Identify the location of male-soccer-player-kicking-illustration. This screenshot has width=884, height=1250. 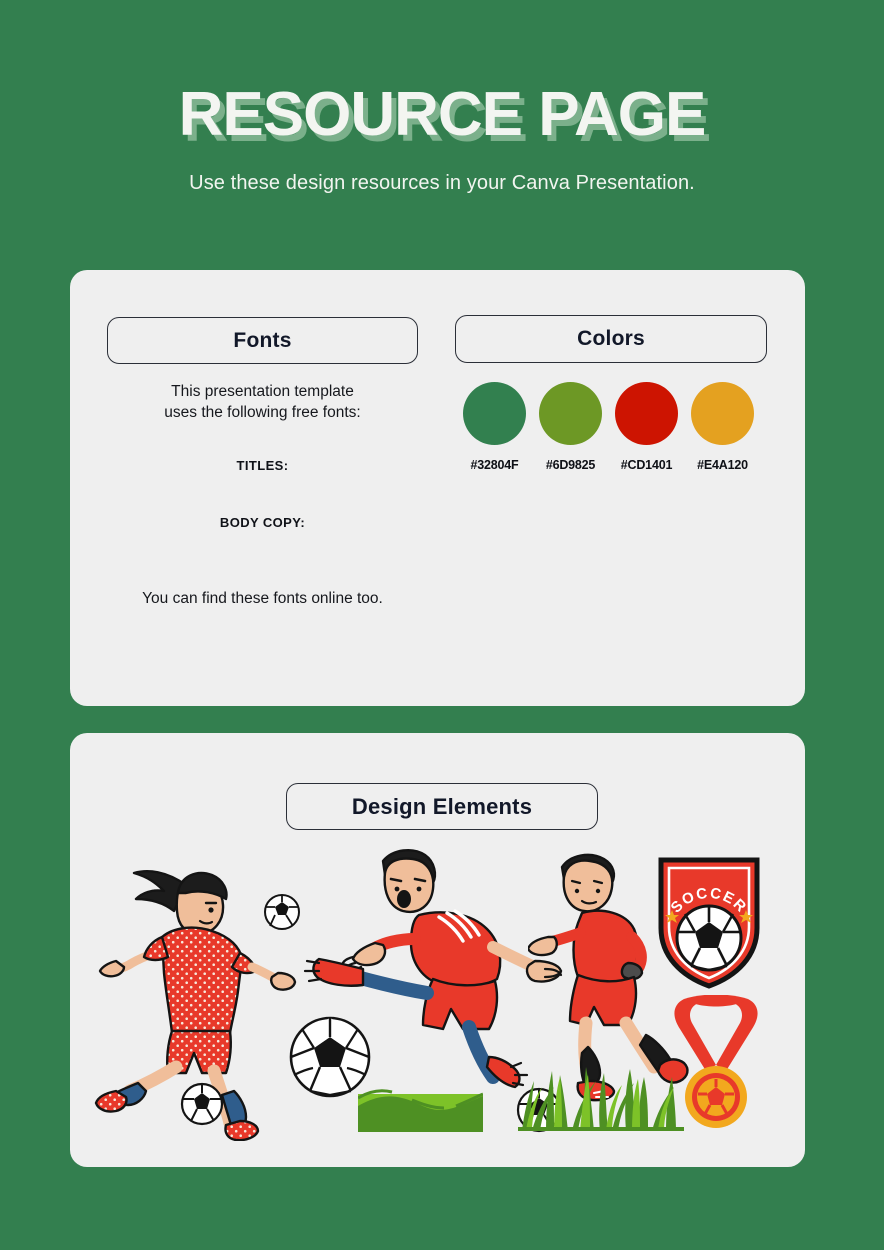
(427, 964).